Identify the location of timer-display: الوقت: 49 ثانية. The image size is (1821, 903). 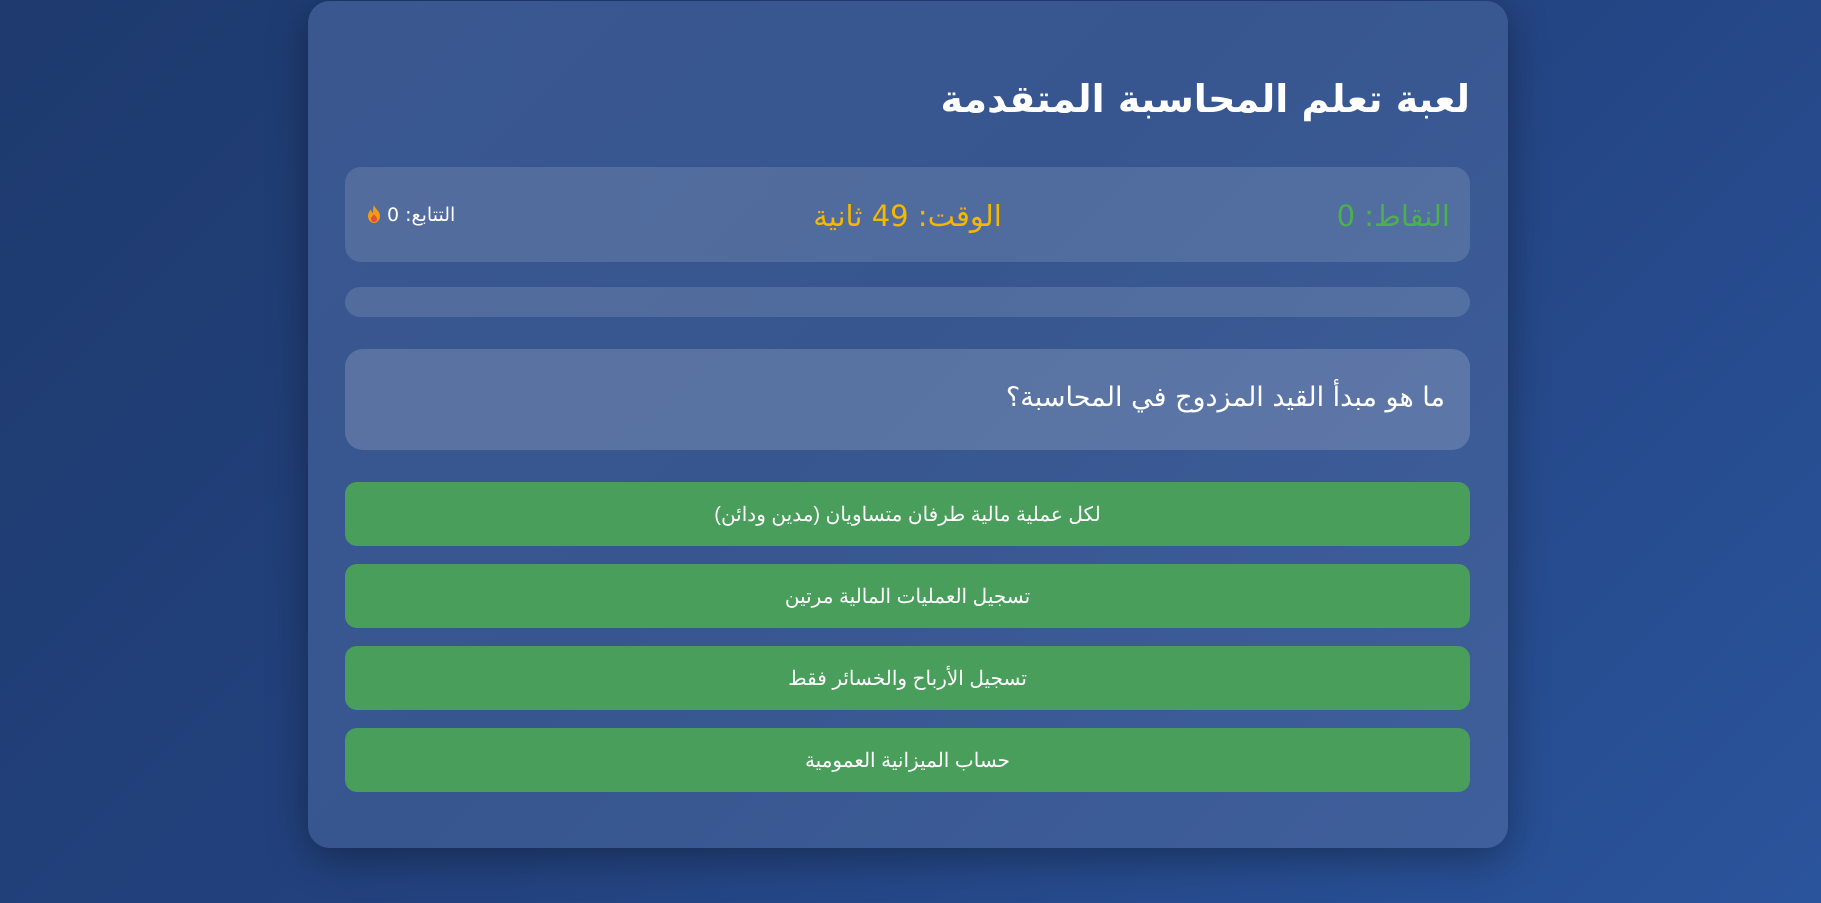
(907, 216).